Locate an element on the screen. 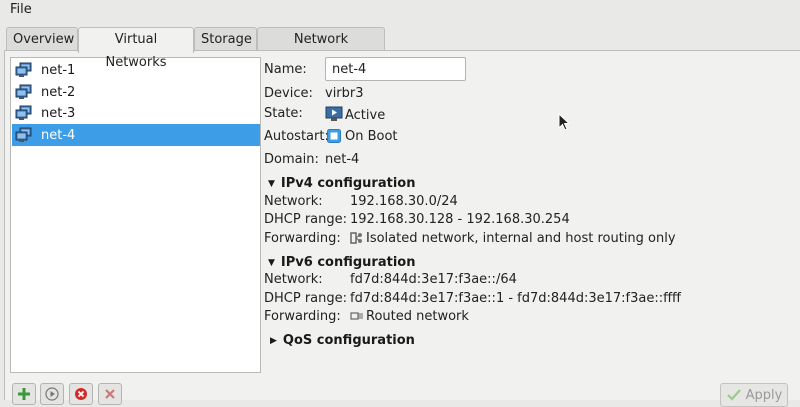  menu-file: File is located at coordinates (21, 9).